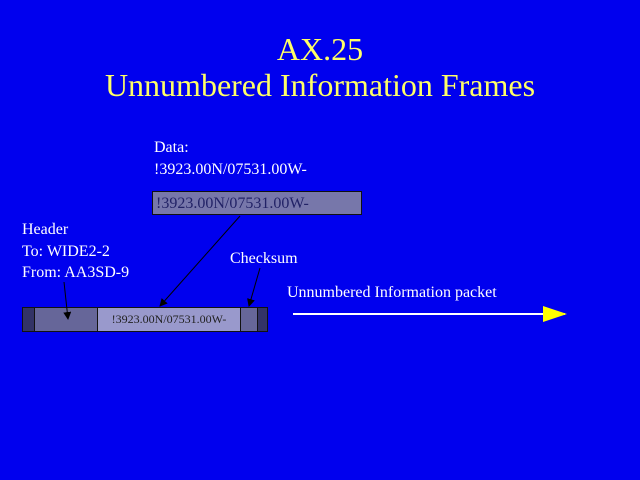  What do you see at coordinates (67, 300) in the screenshot?
I see `header-pointer-arrow` at bounding box center [67, 300].